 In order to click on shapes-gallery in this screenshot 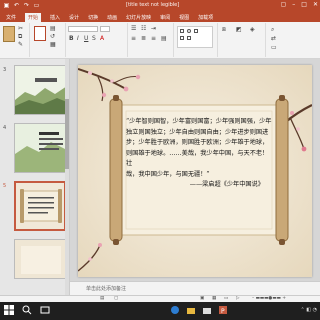, I will do `click(195, 37)`.